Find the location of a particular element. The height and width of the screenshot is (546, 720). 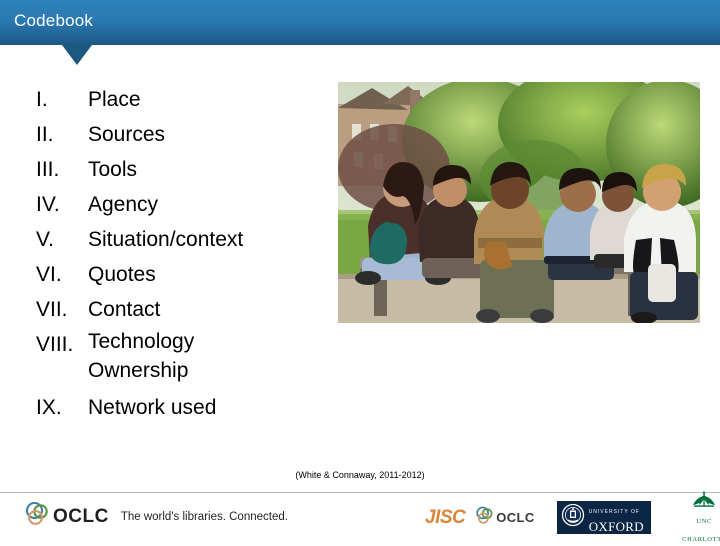

list-item: VIII. Technology Ownership is located at coordinates (181, 358).